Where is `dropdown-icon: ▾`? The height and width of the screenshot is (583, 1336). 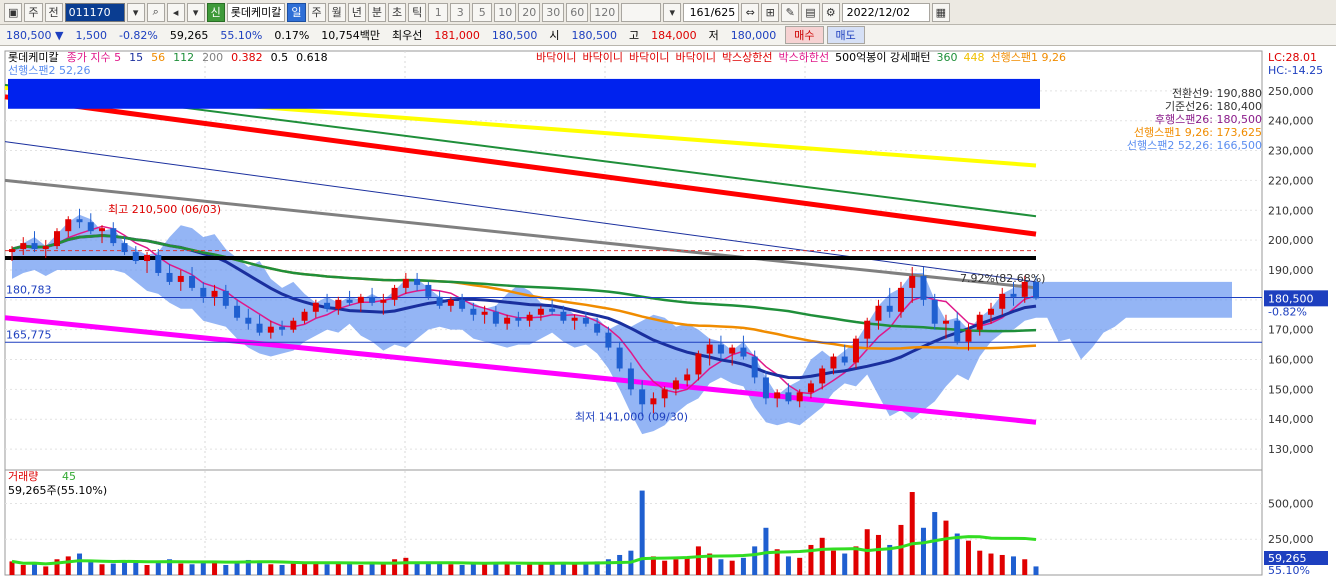
dropdown-icon: ▾ is located at coordinates (195, 12).